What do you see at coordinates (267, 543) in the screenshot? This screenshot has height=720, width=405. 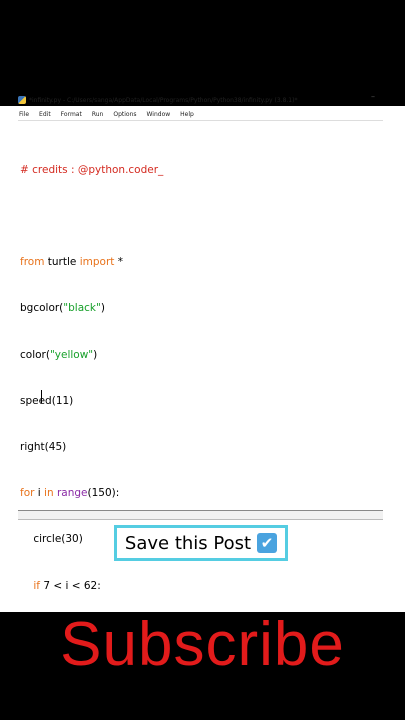 I see `checkmark-icon: ✔` at bounding box center [267, 543].